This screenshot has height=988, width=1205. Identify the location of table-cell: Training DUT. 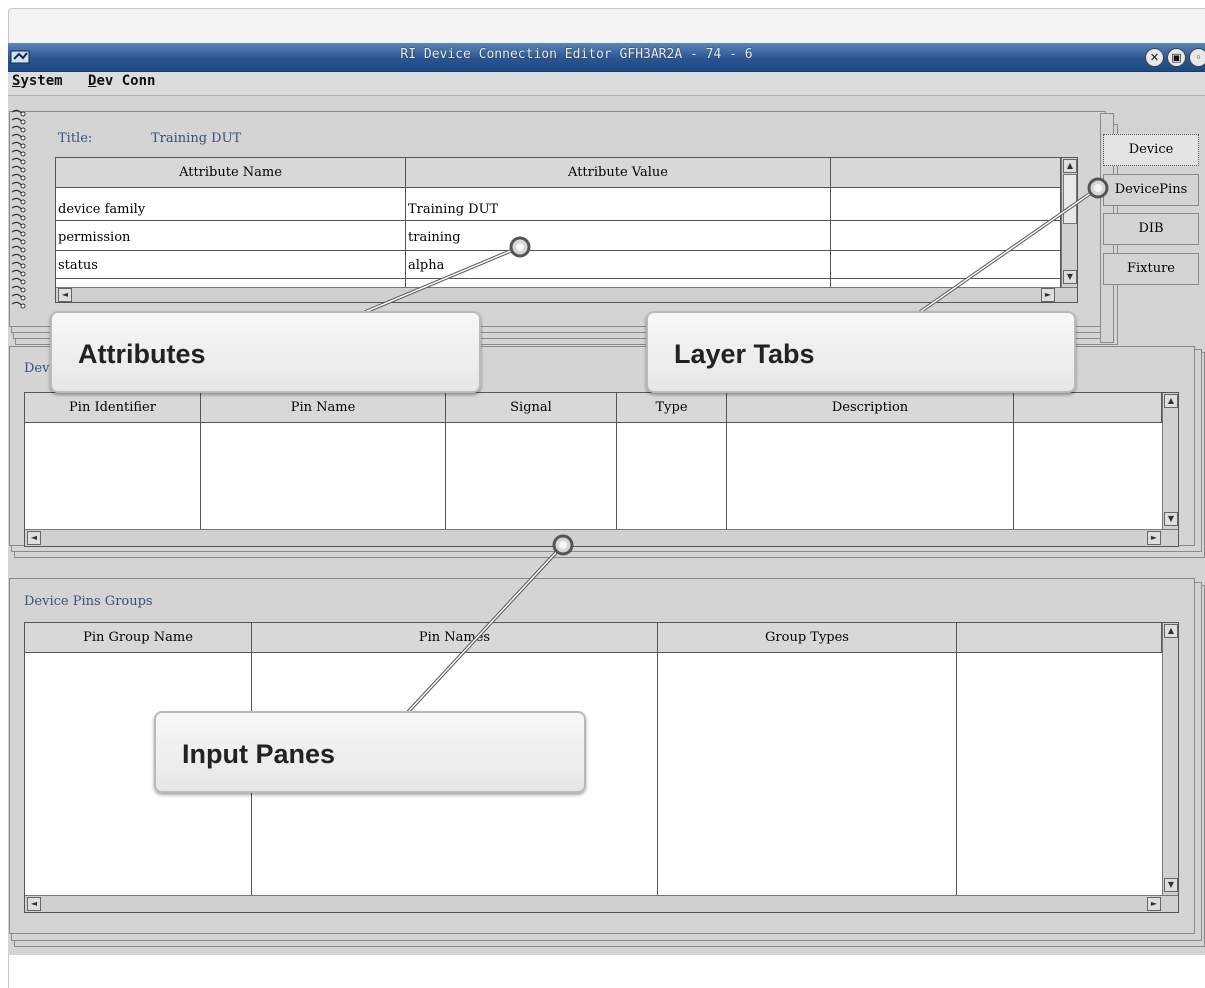
(452, 209).